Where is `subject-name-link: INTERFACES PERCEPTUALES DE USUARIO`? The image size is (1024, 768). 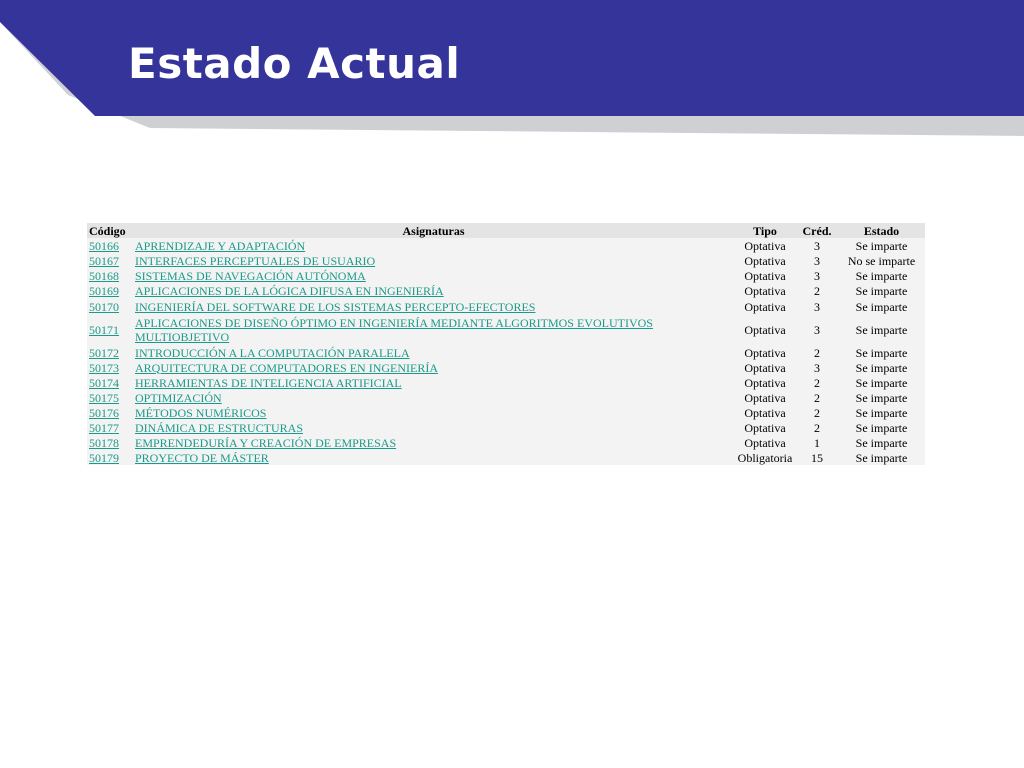
subject-name-link: INTERFACES PERCEPTUALES DE USUARIO is located at coordinates (255, 261).